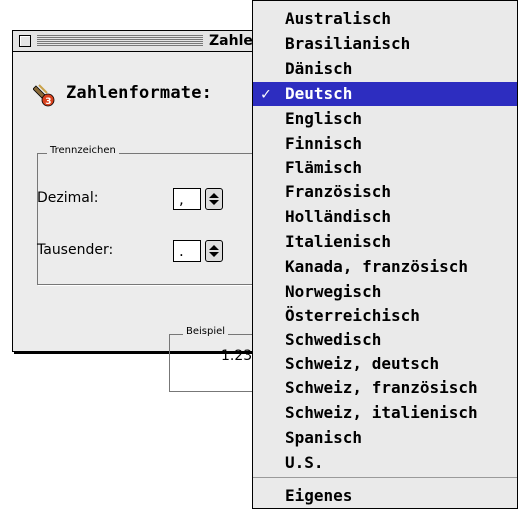 The image size is (518, 509). I want to click on menu-item-selected: ✓ Deutsch, so click(385, 94).